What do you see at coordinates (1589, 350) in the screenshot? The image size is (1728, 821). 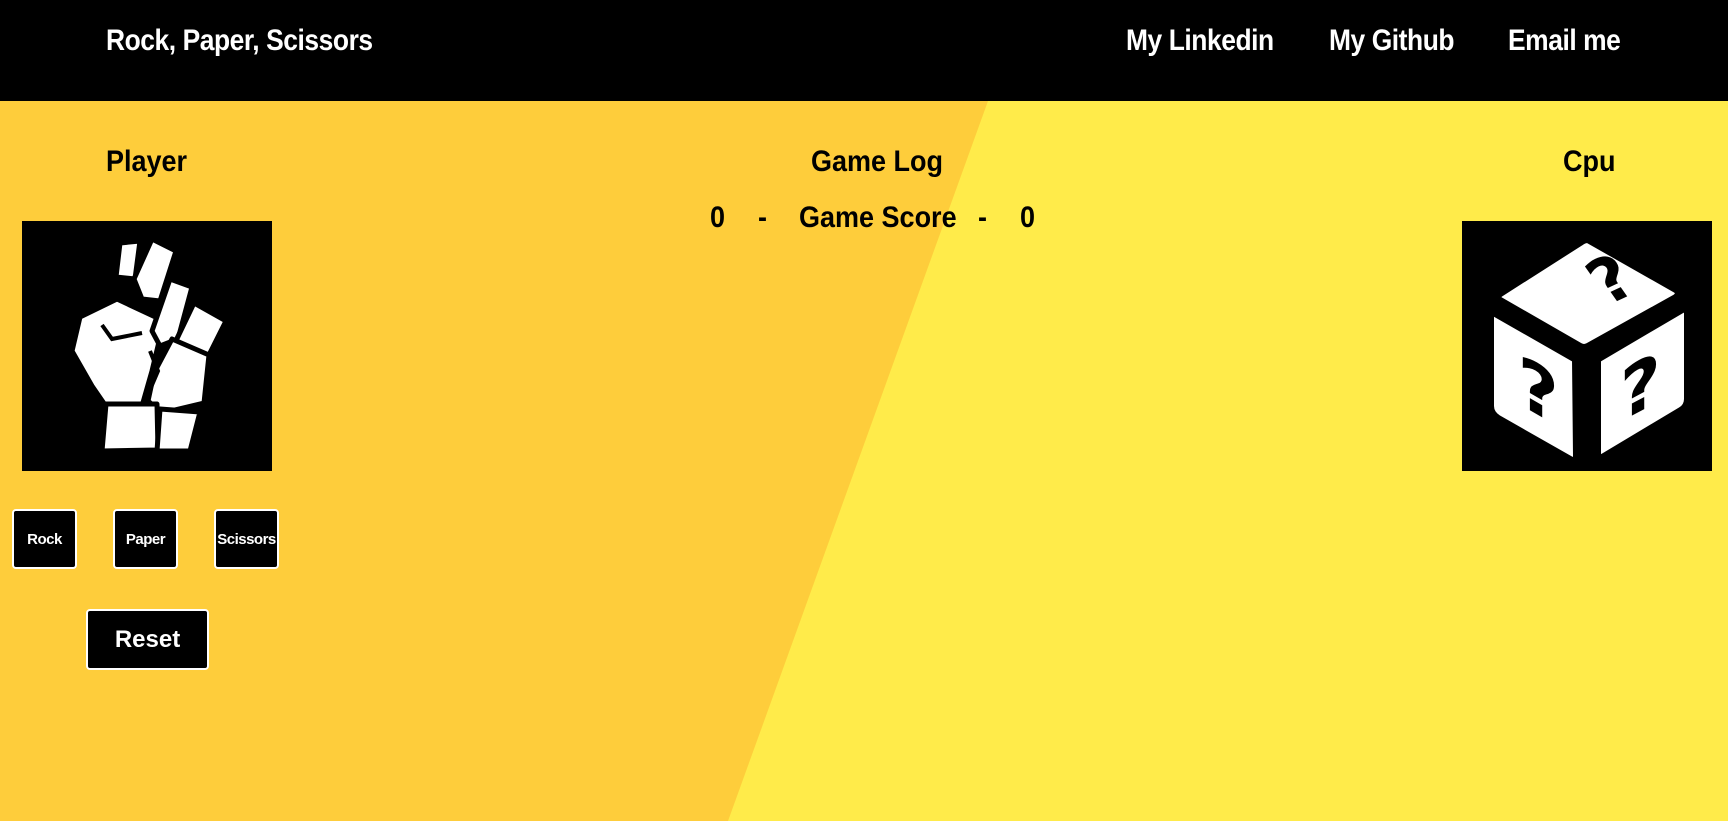 I see `mystery-dice-icon: ? ? ?` at bounding box center [1589, 350].